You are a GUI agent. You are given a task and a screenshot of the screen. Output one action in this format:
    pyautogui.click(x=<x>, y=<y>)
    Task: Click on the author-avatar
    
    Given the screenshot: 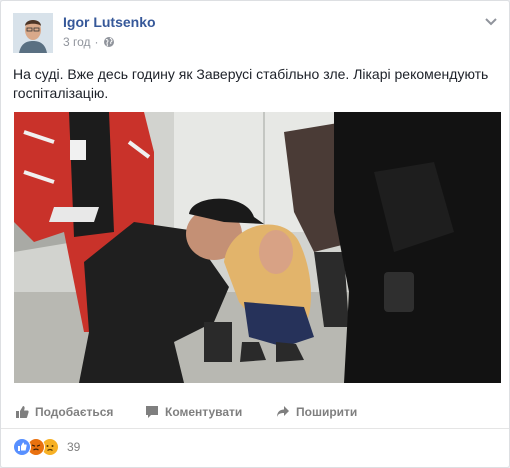 What is the action you would take?
    pyautogui.click(x=33, y=33)
    